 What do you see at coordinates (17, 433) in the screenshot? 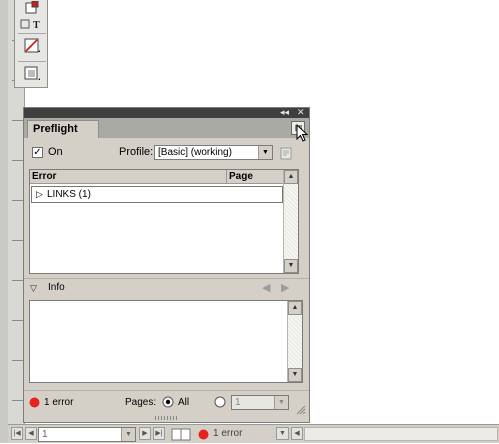
I see `first-page-icon: |◀` at bounding box center [17, 433].